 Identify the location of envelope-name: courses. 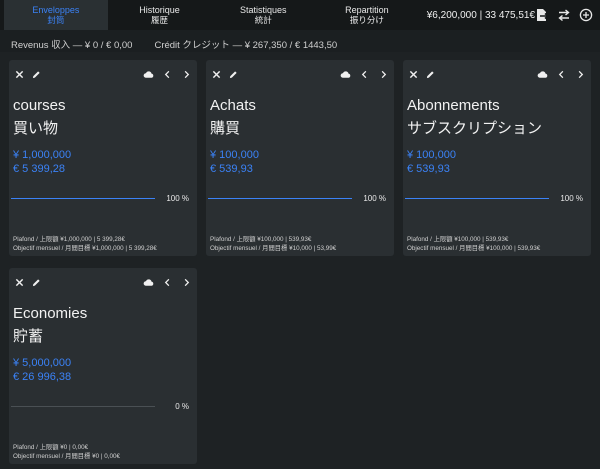
(39, 105).